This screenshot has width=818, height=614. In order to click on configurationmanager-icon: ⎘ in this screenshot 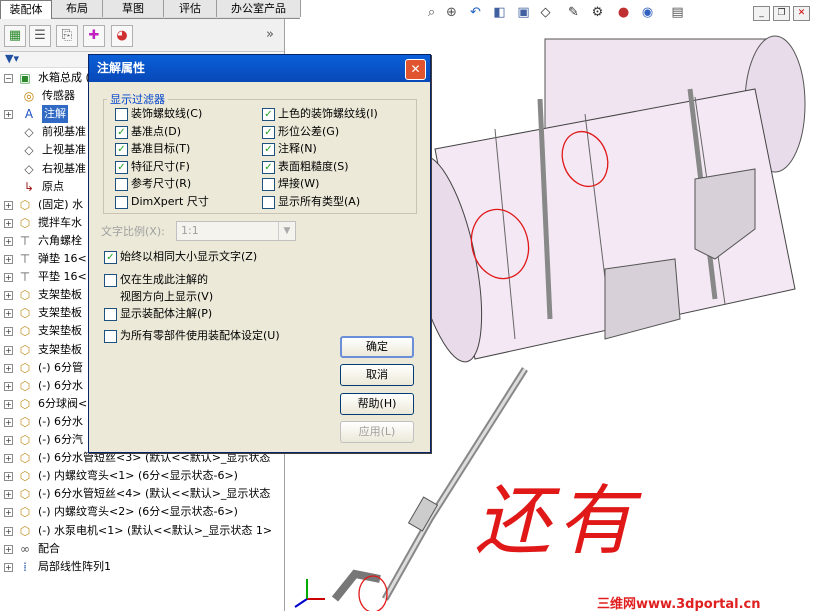, I will do `click(67, 36)`.